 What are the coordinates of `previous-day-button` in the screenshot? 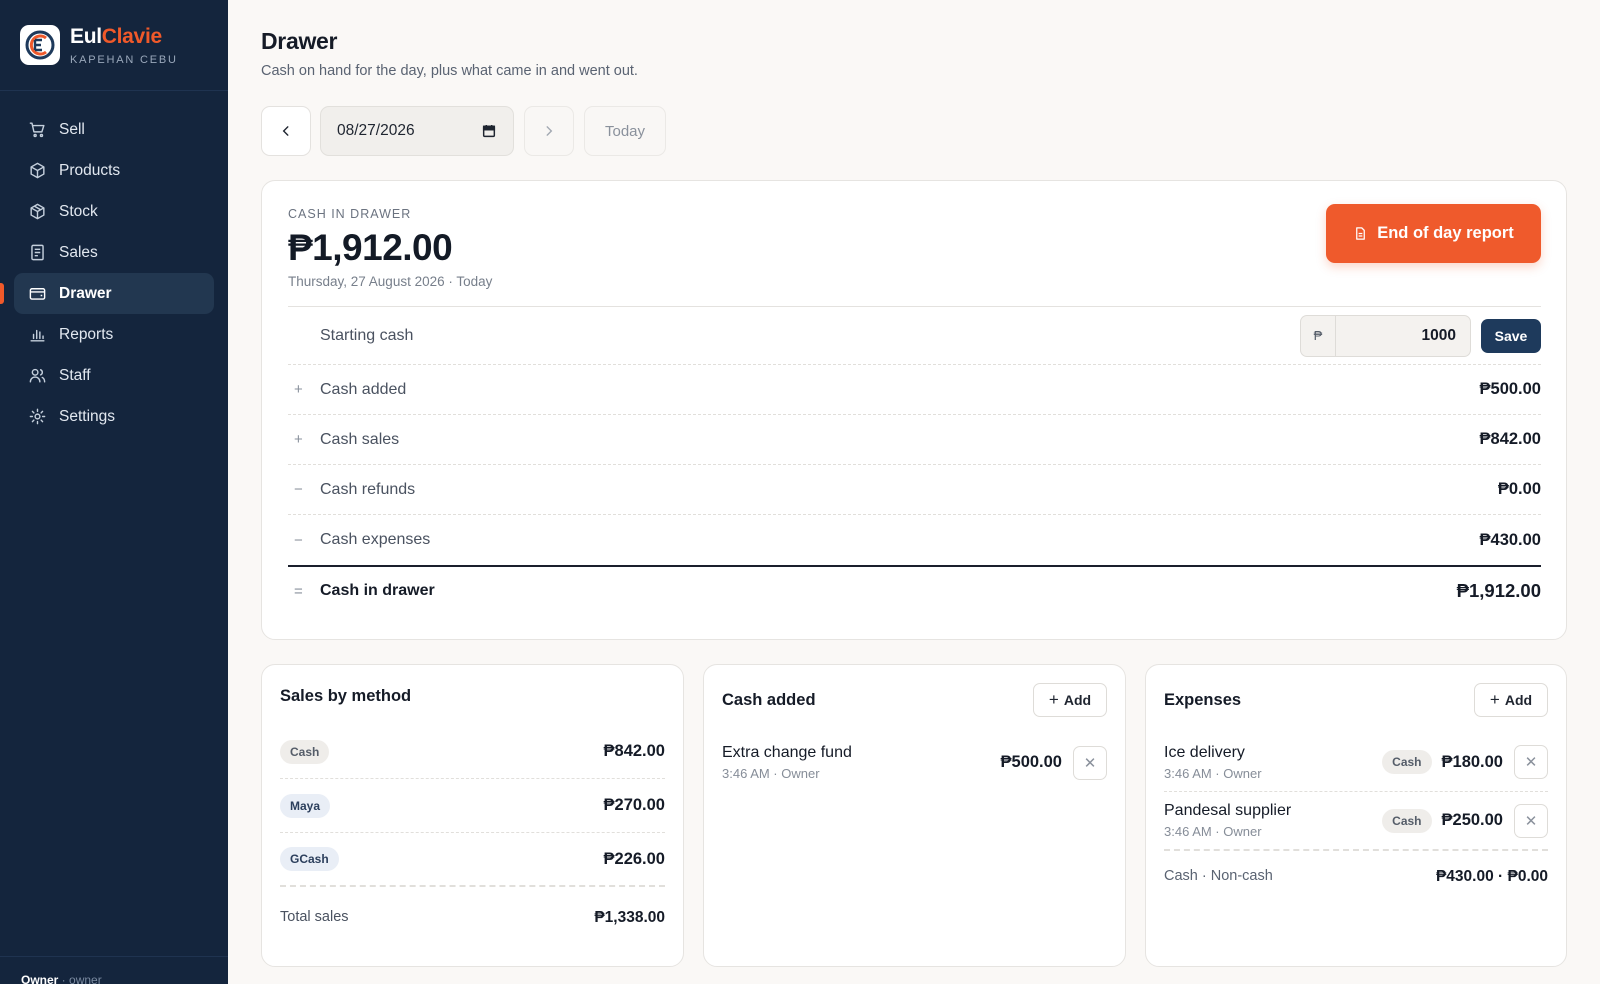 It's located at (286, 131).